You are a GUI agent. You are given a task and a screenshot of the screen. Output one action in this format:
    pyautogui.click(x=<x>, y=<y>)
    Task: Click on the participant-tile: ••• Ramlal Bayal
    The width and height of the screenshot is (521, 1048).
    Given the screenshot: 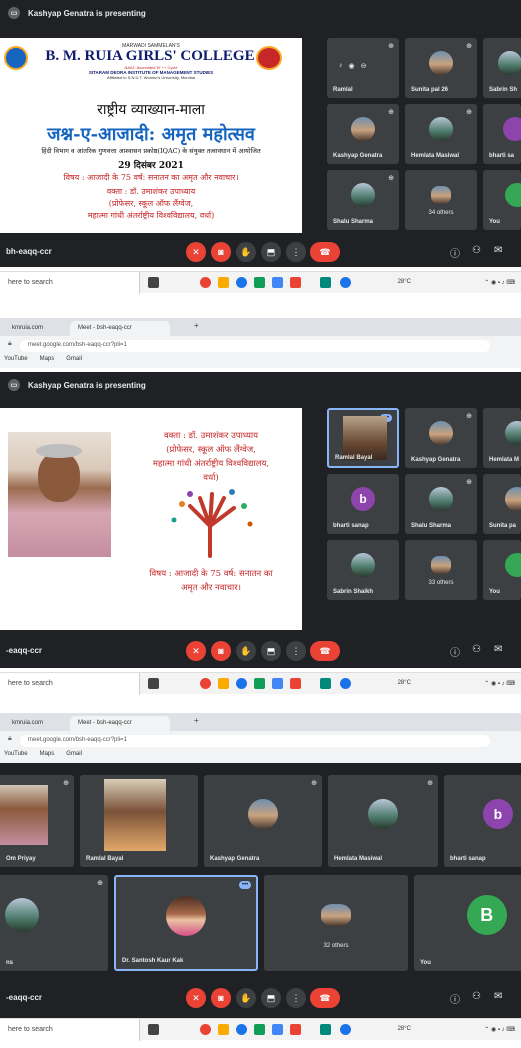 What is the action you would take?
    pyautogui.click(x=363, y=438)
    